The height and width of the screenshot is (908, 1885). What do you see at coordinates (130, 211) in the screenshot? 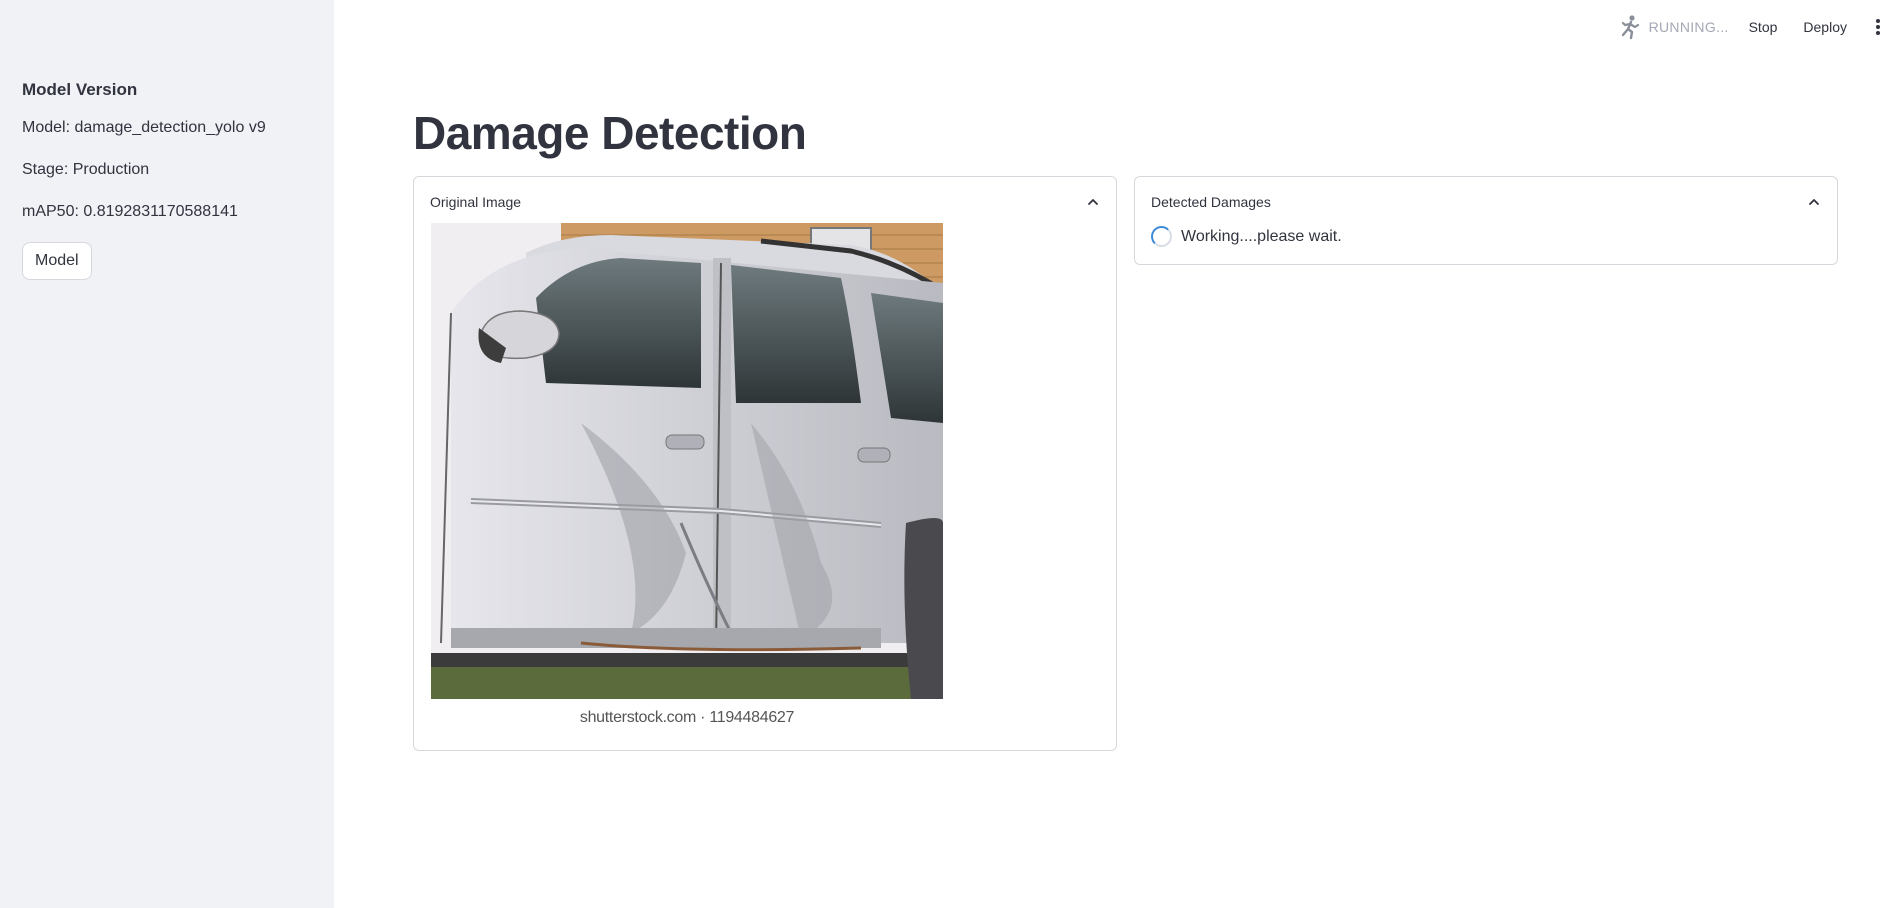
I see `model-map-text: mAP50: 0.8192831170588141` at bounding box center [130, 211].